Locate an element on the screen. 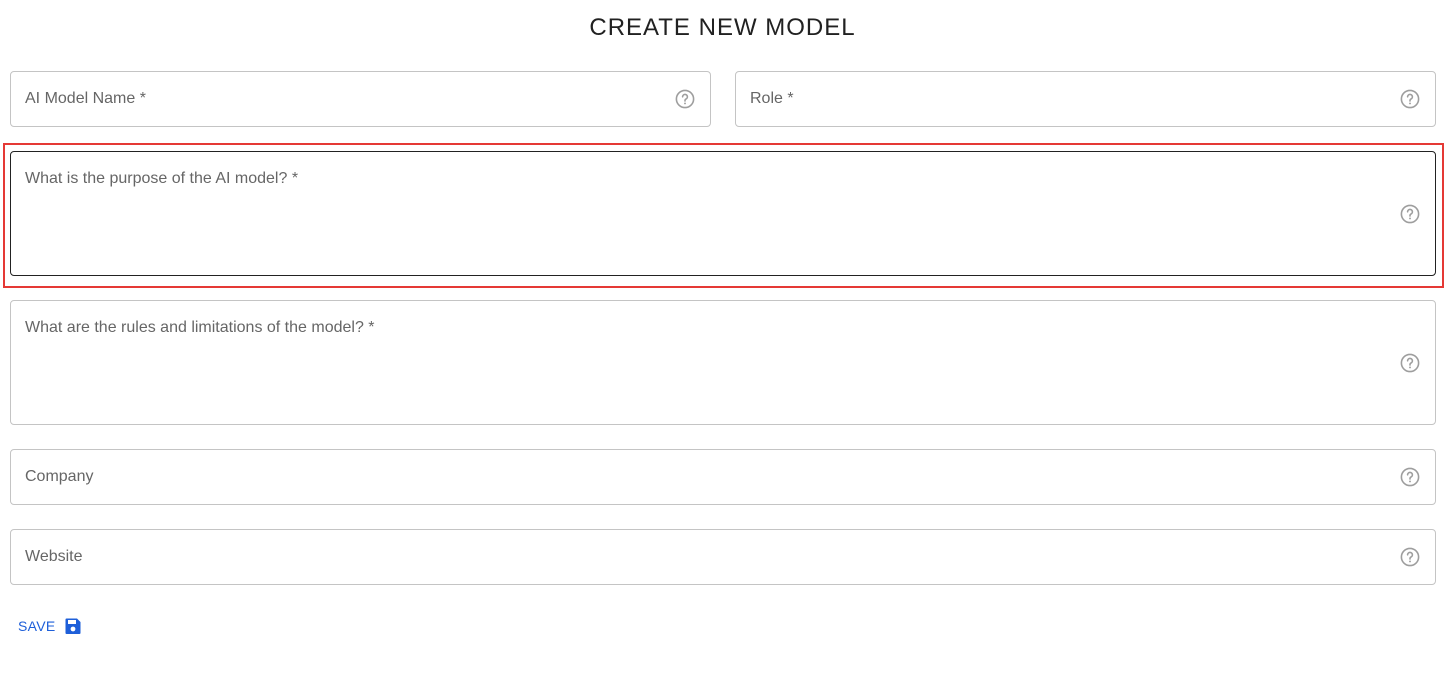 Image resolution: width=1453 pixels, height=679 pixels. role-field: Role * is located at coordinates (1085, 99).